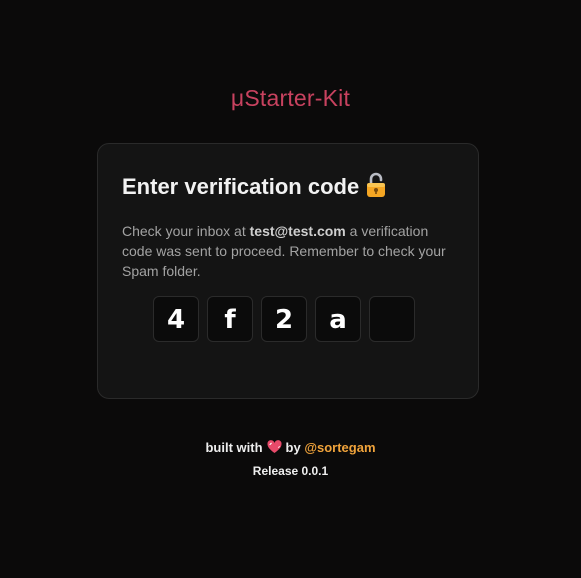 The width and height of the screenshot is (581, 578). I want to click on unlocked-padlock-icon, so click(376, 185).